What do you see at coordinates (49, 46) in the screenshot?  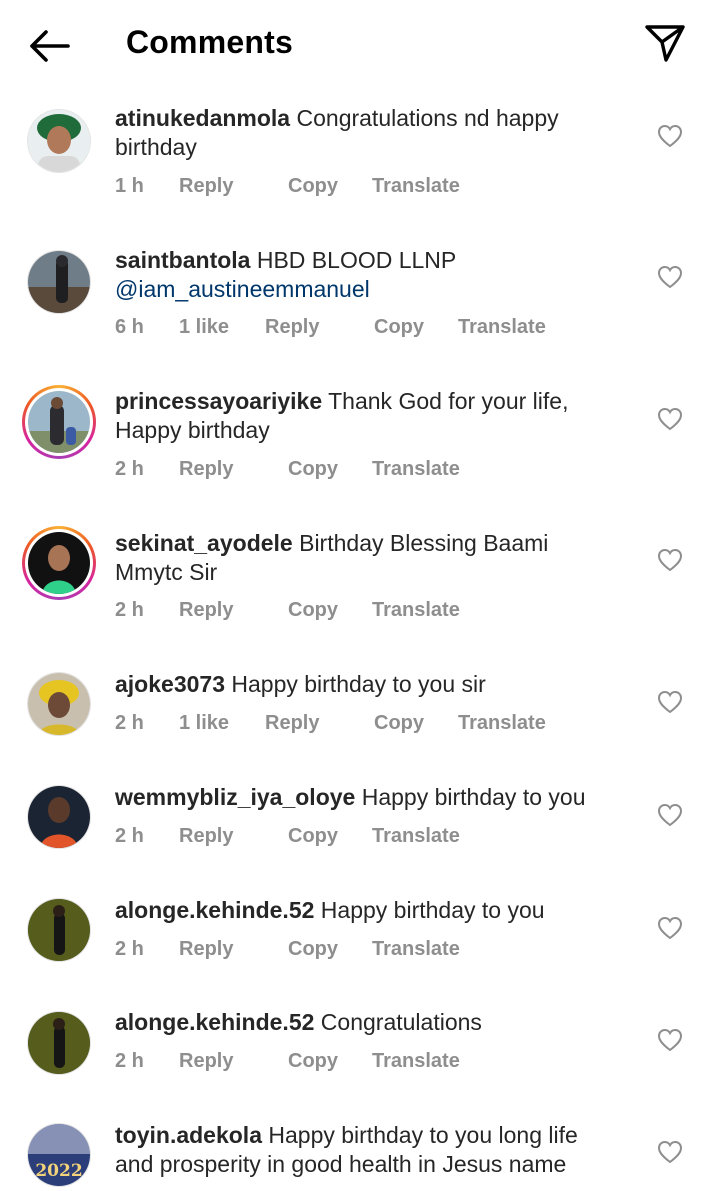 I see `back-arrow-icon` at bounding box center [49, 46].